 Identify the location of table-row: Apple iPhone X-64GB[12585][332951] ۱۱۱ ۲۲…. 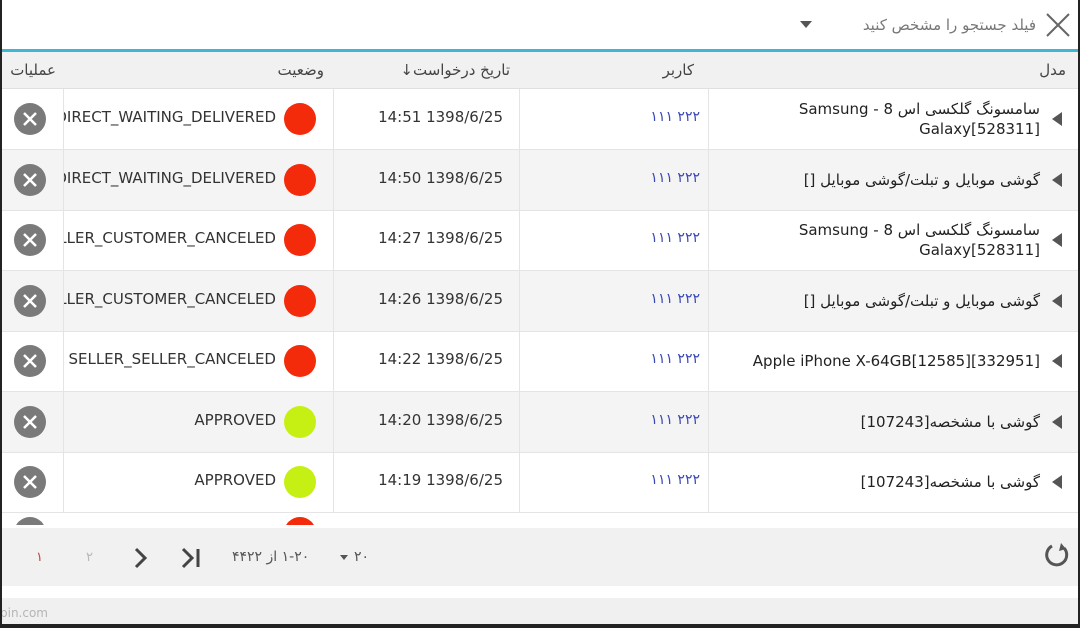
(540, 361).